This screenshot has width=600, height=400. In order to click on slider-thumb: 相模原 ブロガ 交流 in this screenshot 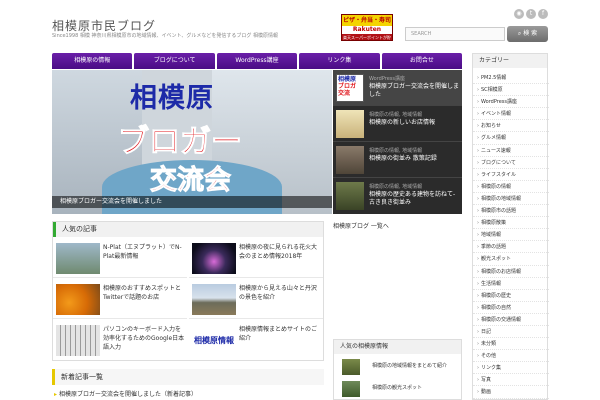, I will do `click(350, 88)`.